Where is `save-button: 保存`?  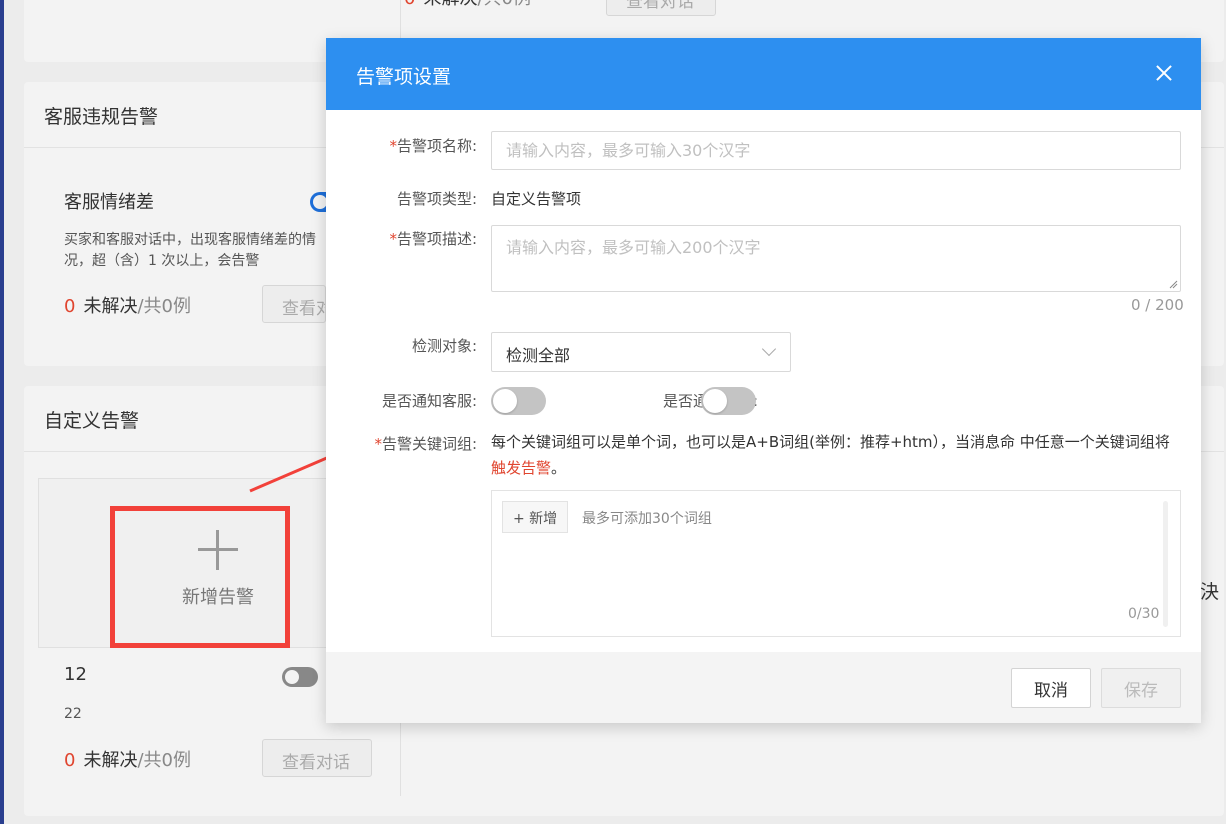 save-button: 保存 is located at coordinates (1141, 688).